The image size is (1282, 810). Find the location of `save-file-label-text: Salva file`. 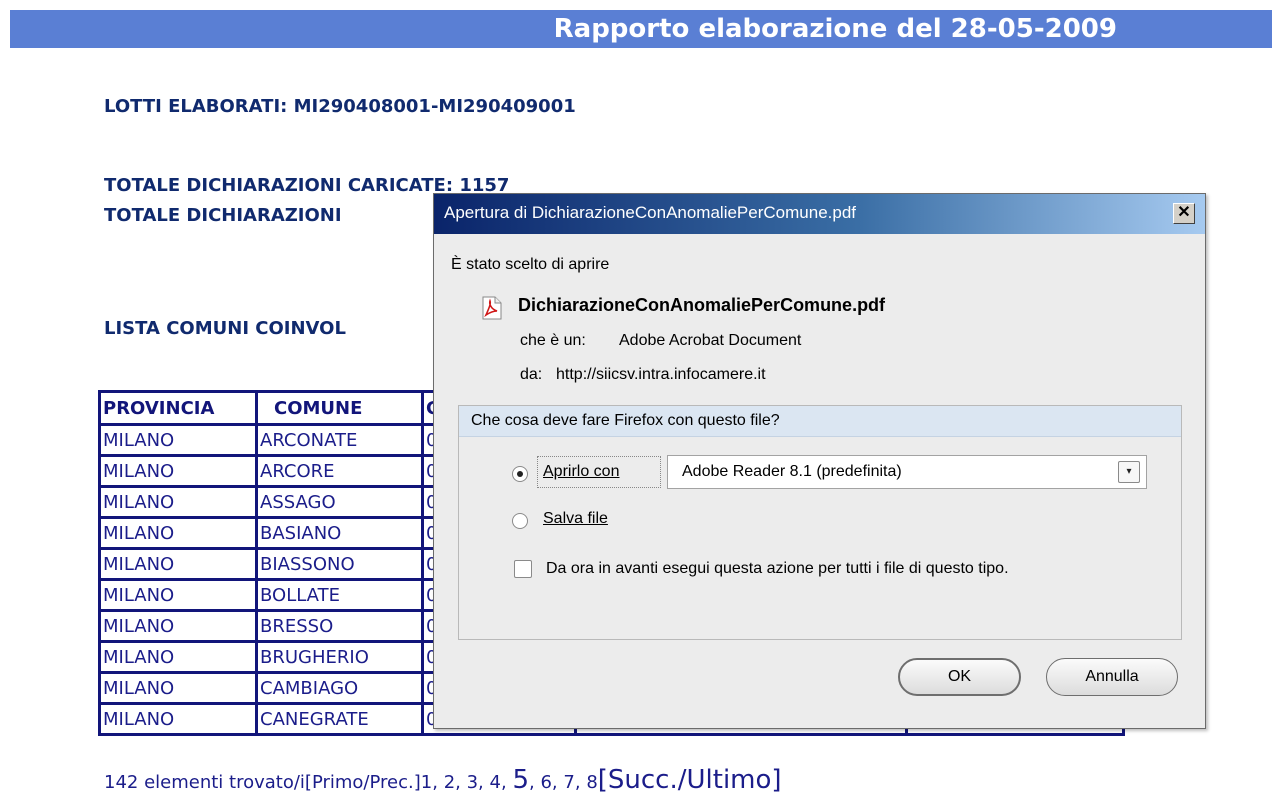

save-file-label-text: Salva file is located at coordinates (575, 518).